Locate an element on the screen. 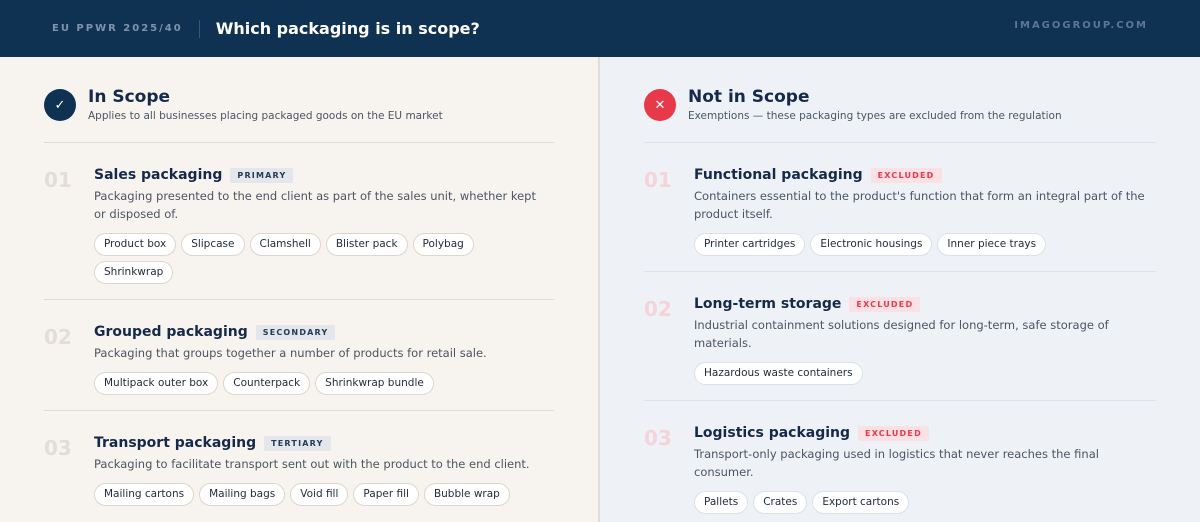 This screenshot has height=522, width=1200. example-chip: Paper fill is located at coordinates (386, 494).